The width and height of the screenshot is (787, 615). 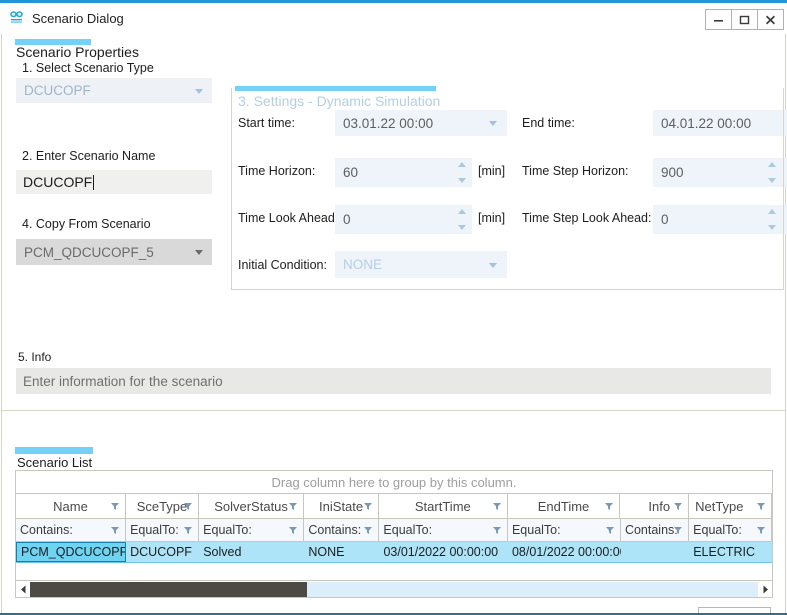 I want to click on column-header-scetype: SceType, so click(x=162, y=506).